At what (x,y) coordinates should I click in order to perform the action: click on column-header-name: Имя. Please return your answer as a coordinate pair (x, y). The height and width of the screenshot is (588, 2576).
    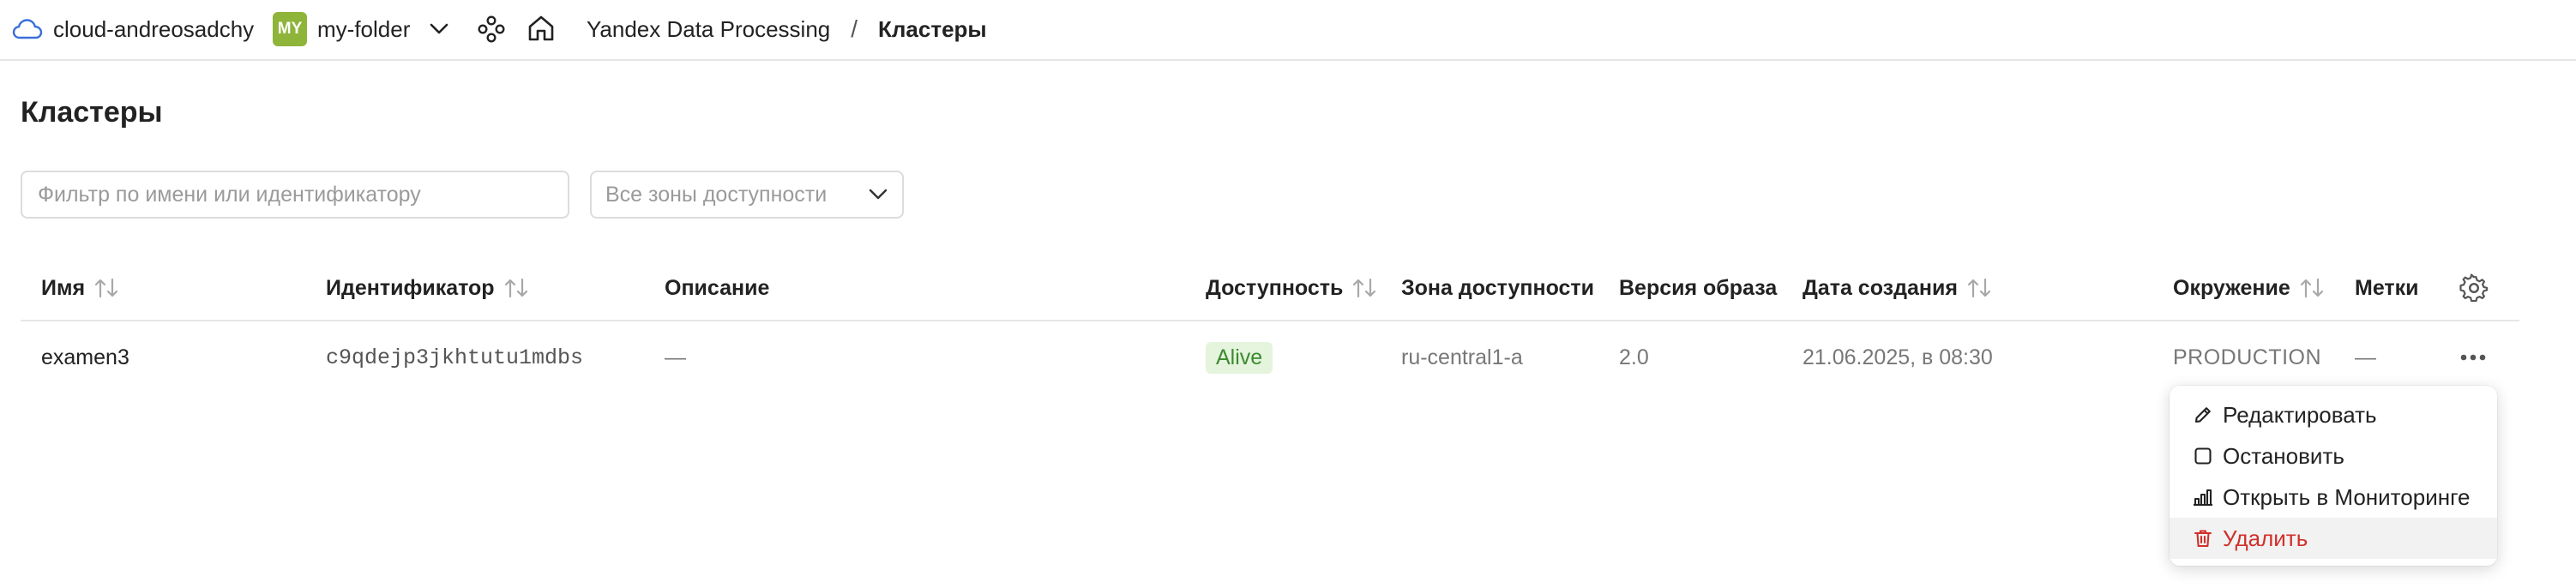
    Looking at the image, I should click on (80, 288).